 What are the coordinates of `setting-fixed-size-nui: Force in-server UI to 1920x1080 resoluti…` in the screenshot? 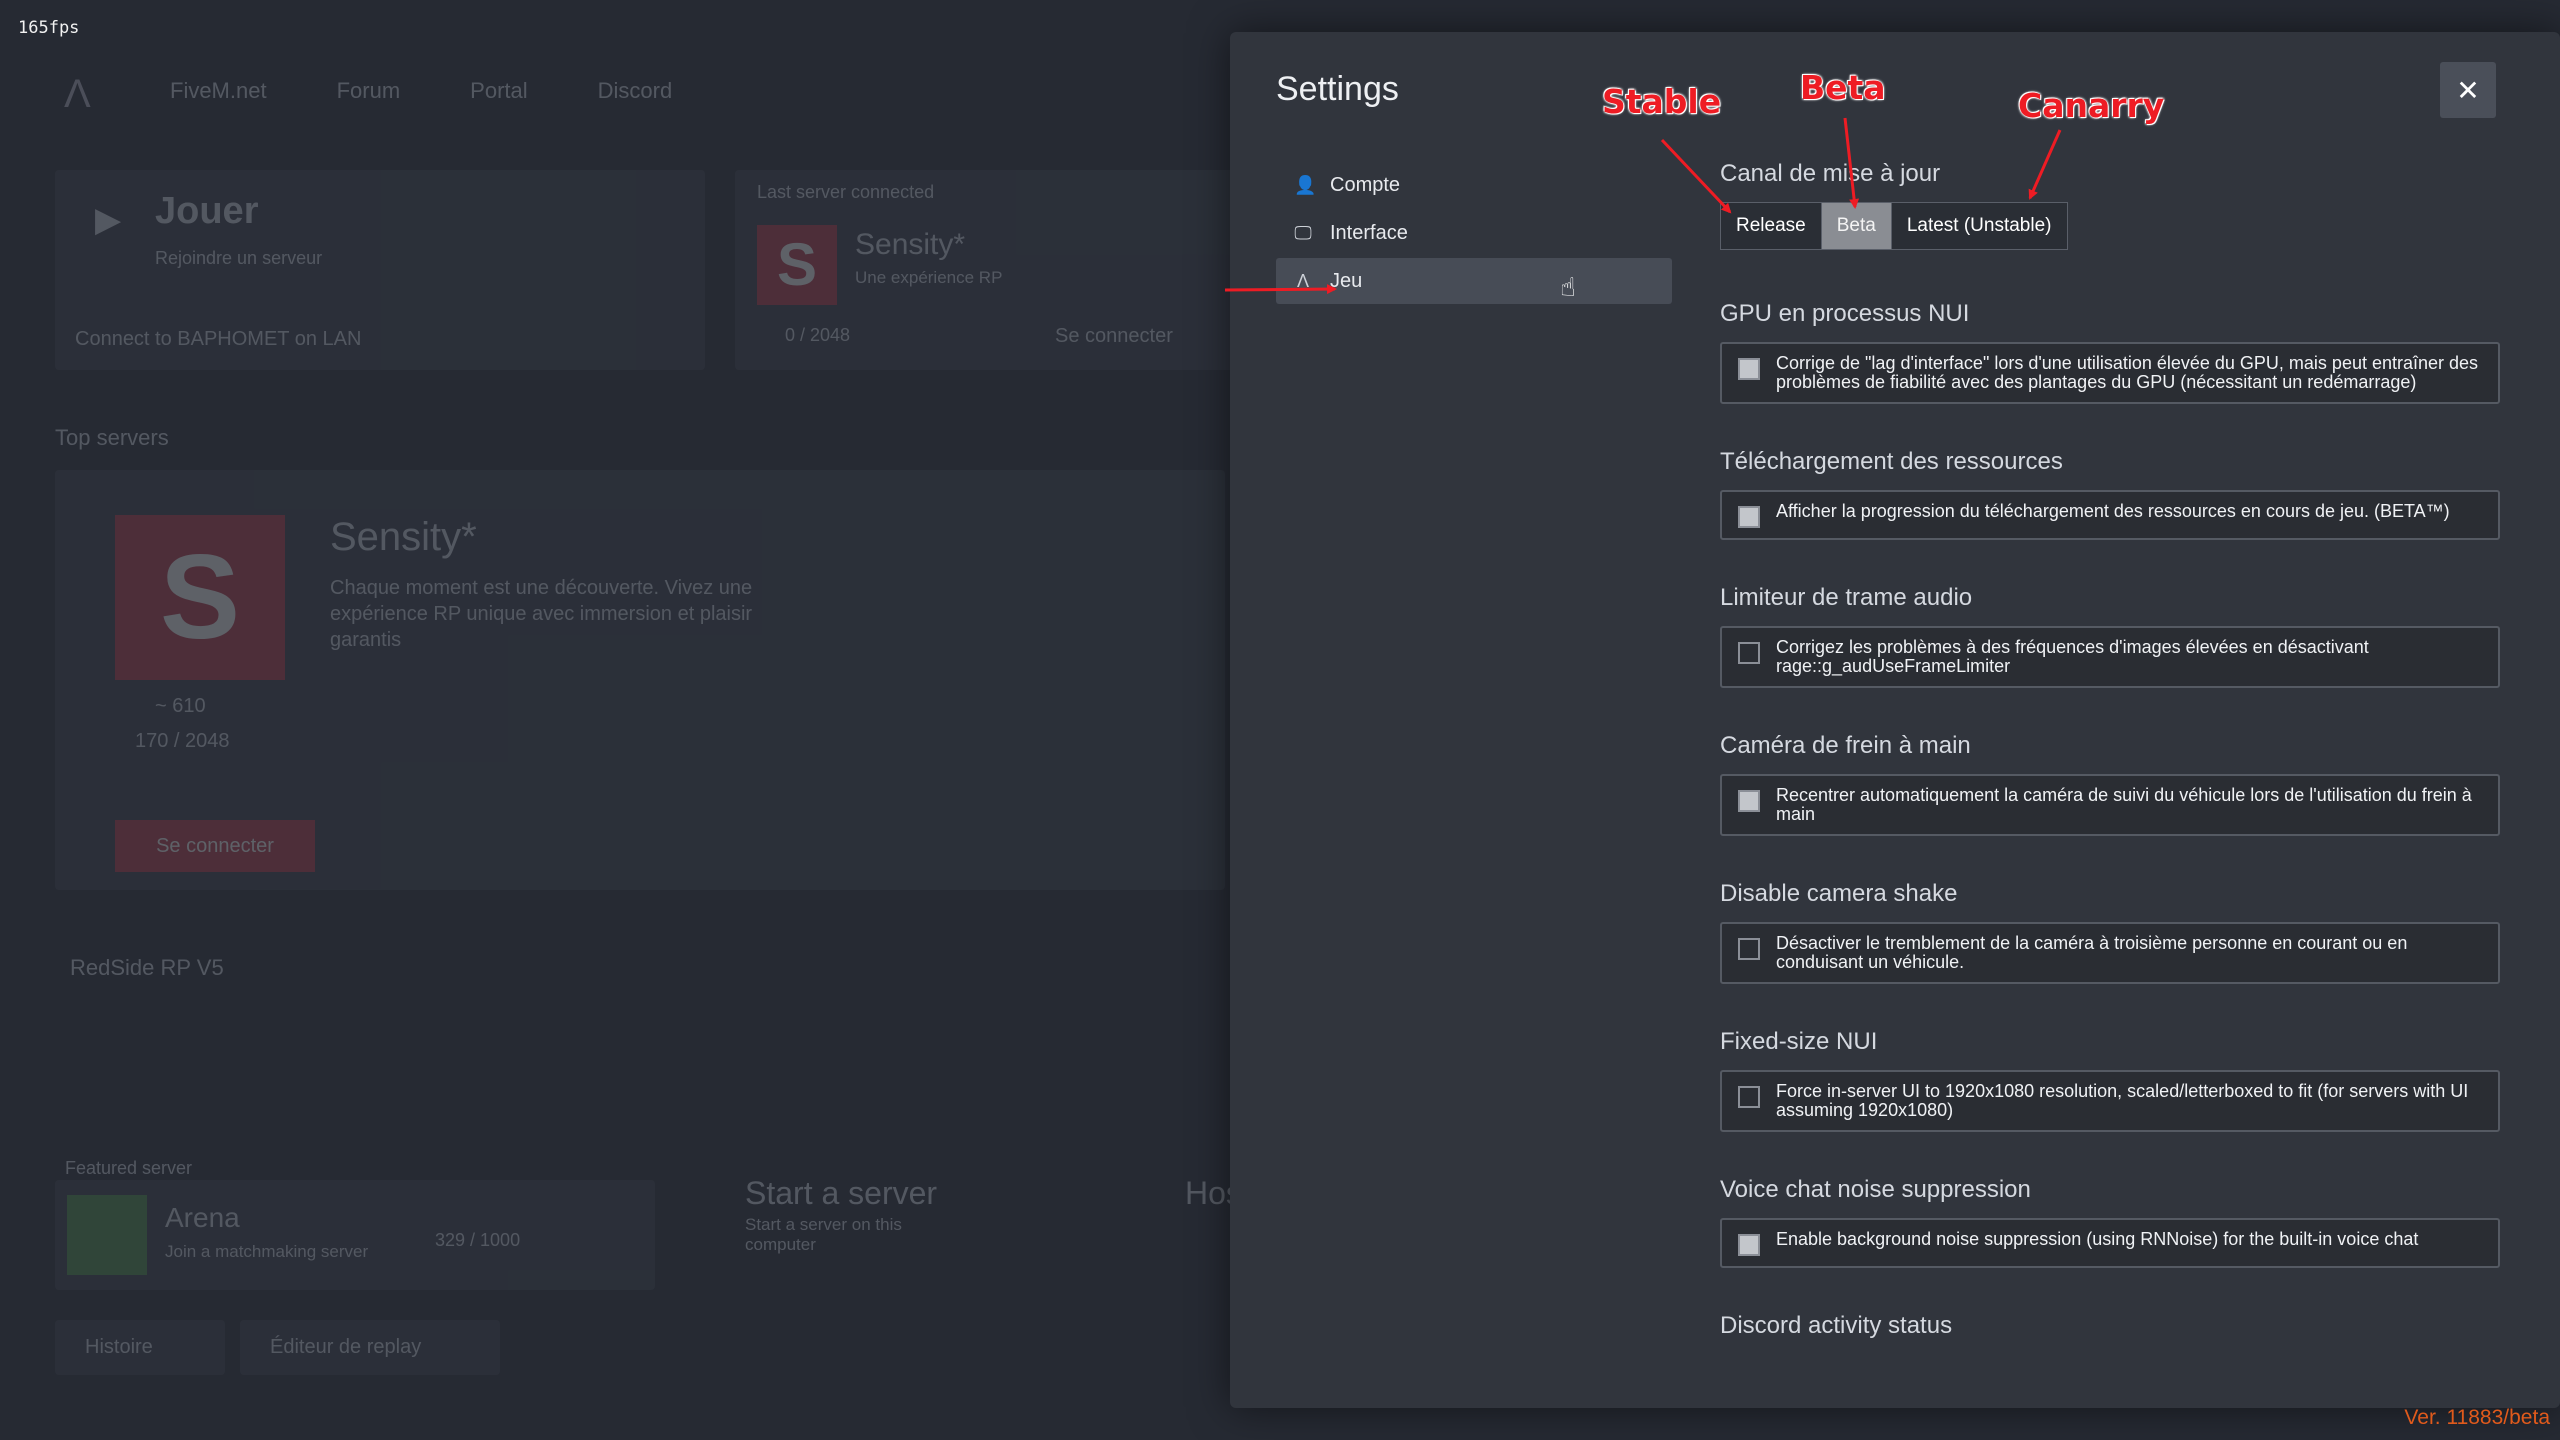 It's located at (2110, 1101).